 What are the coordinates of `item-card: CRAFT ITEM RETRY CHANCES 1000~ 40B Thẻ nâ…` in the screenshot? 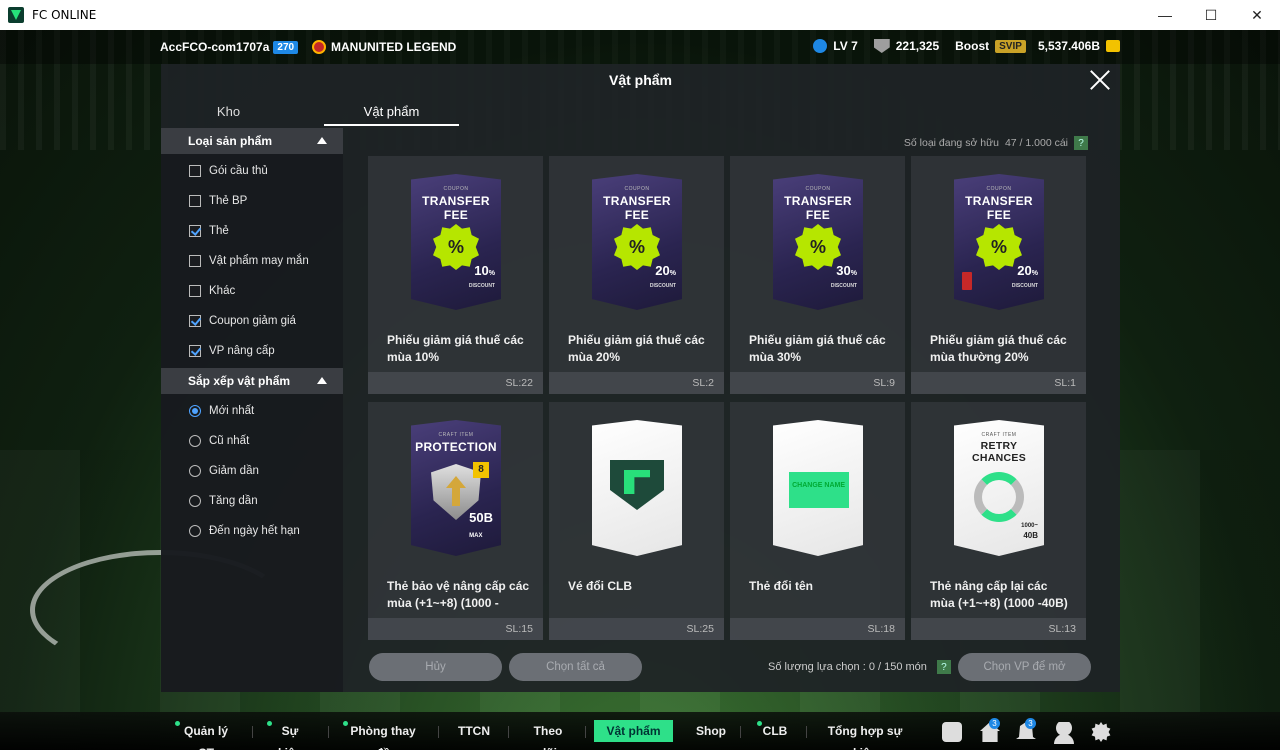 It's located at (998, 521).